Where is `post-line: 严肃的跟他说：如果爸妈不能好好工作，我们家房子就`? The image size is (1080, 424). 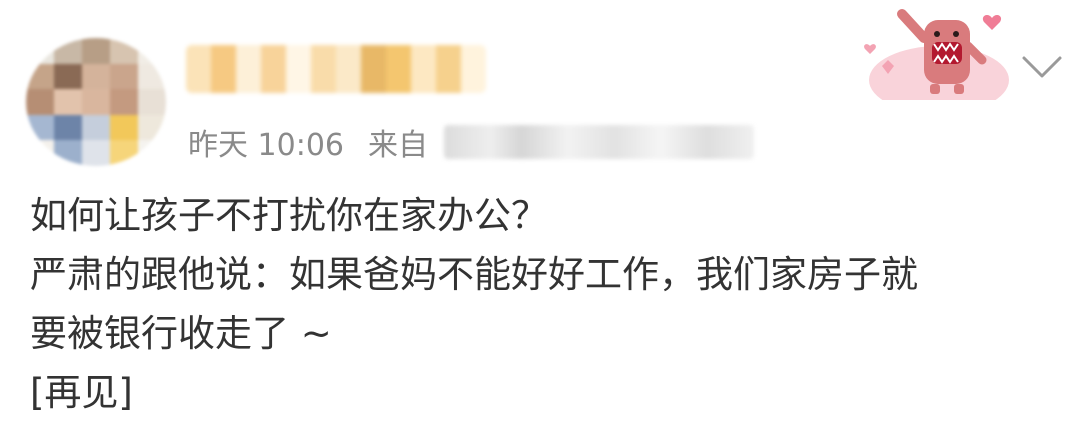
post-line: 严肃的跟他说：如果爸妈不能好好工作，我们家房子就 is located at coordinates (474, 274).